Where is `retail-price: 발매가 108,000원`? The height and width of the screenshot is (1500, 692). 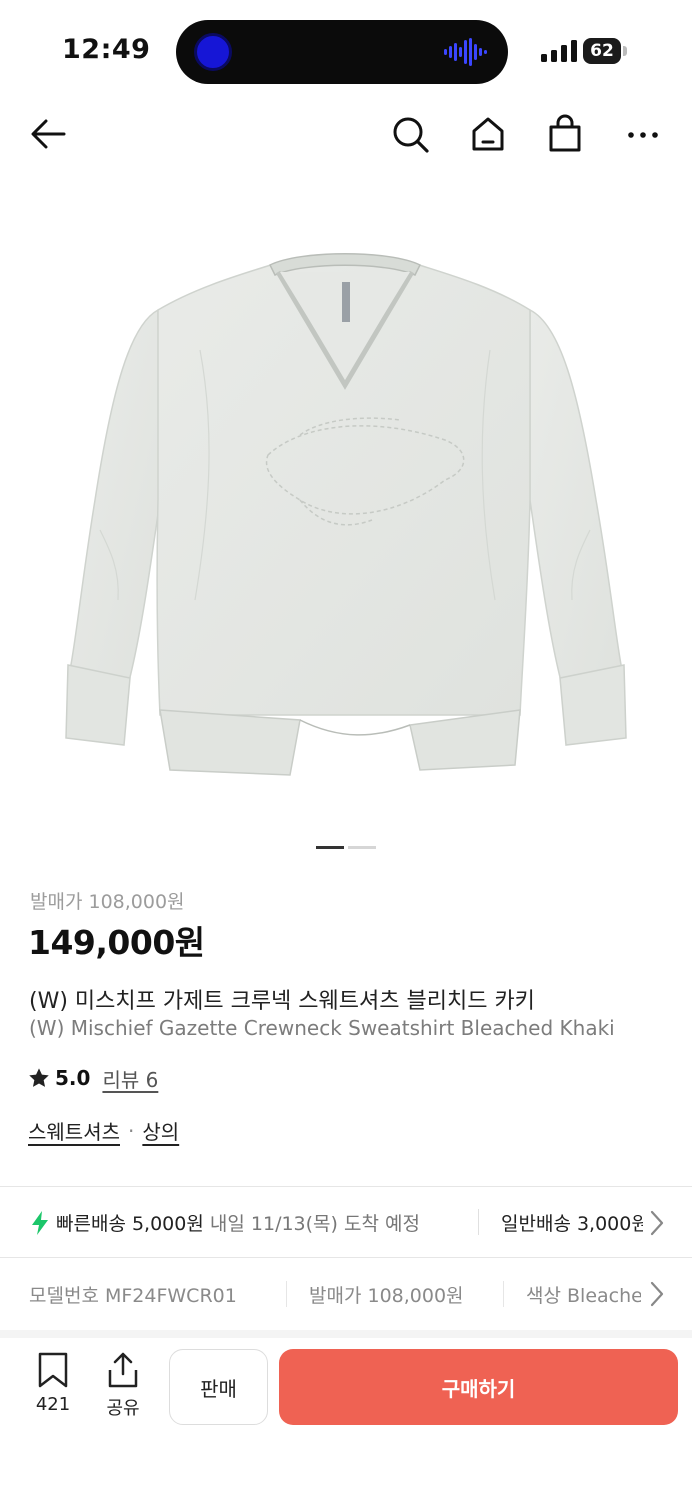
retail-price: 발매가 108,000원 is located at coordinates (107, 902).